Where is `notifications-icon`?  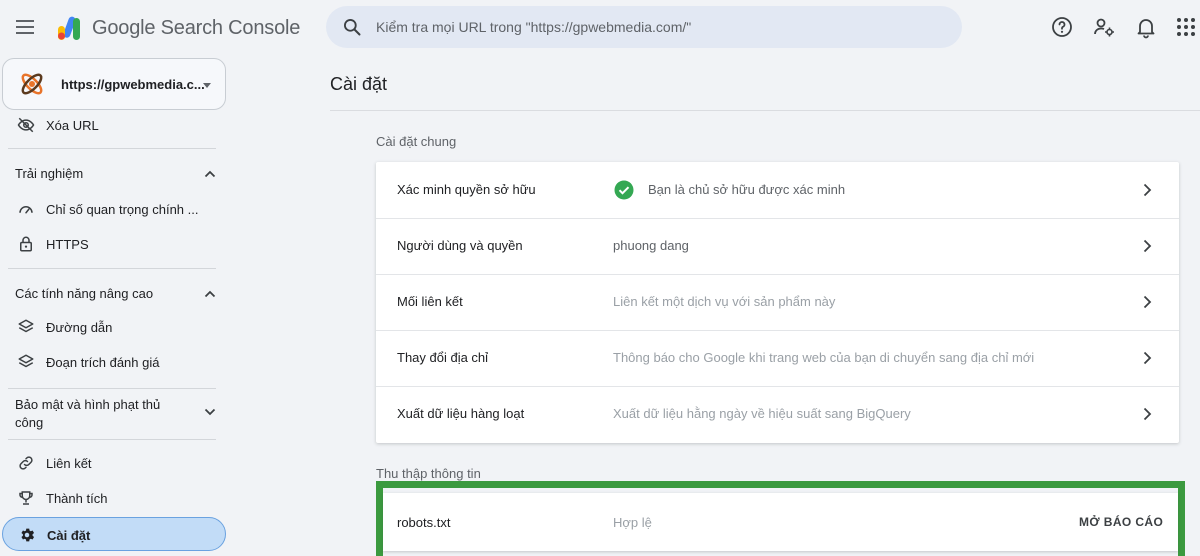
notifications-icon is located at coordinates (1146, 27).